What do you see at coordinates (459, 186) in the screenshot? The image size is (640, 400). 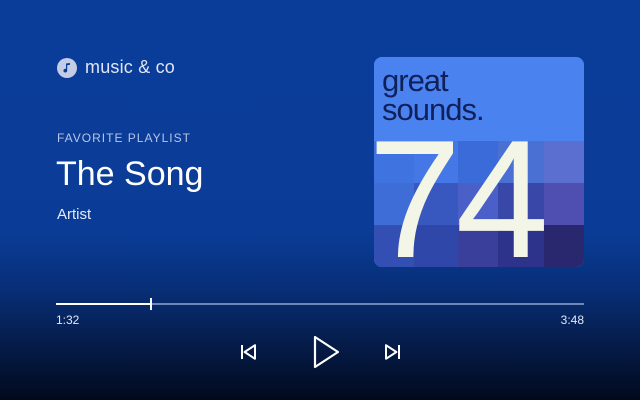 I see `album-number: 74` at bounding box center [459, 186].